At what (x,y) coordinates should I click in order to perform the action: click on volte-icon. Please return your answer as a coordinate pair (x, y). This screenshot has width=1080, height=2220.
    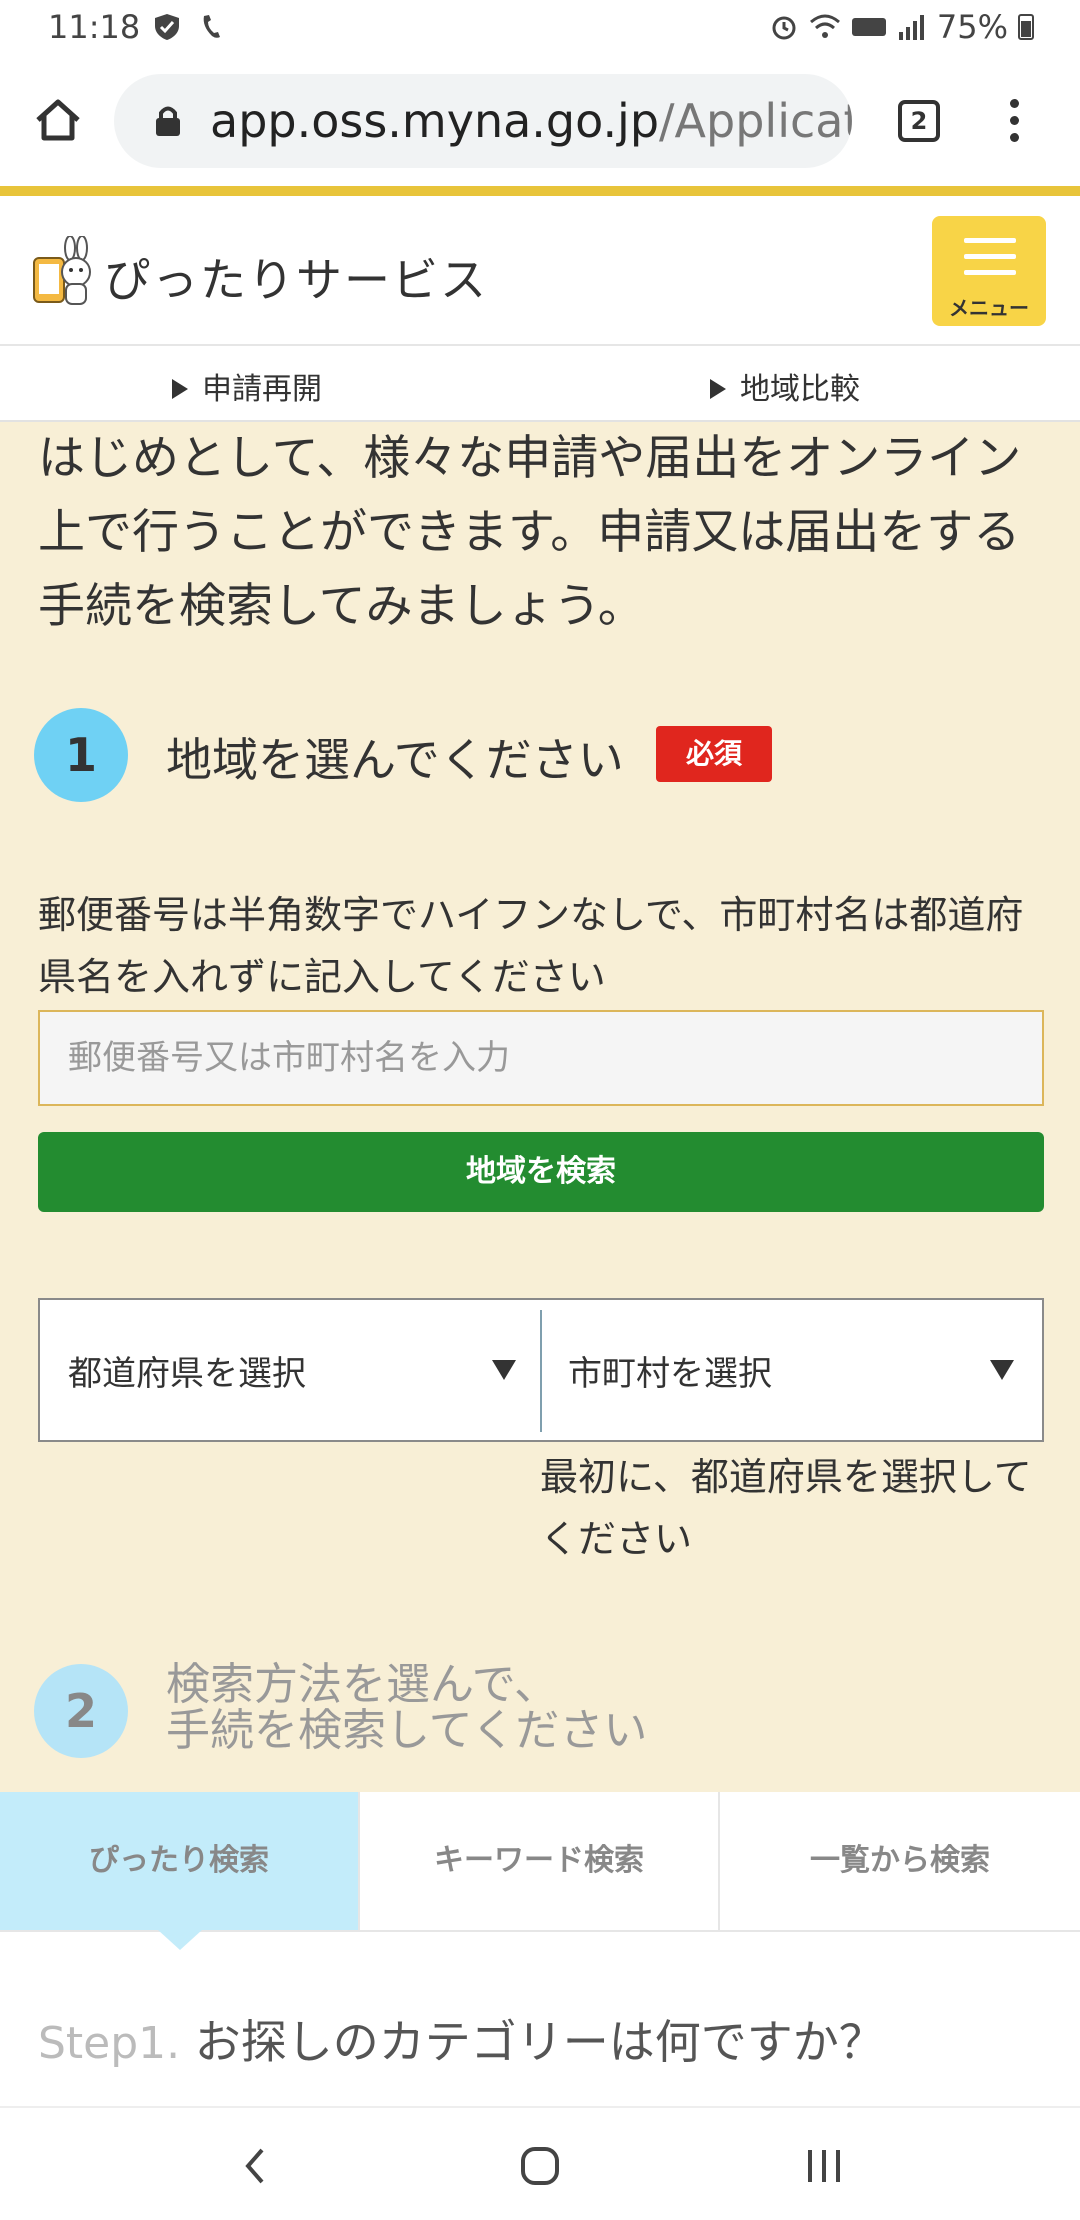
    Looking at the image, I should click on (868, 27).